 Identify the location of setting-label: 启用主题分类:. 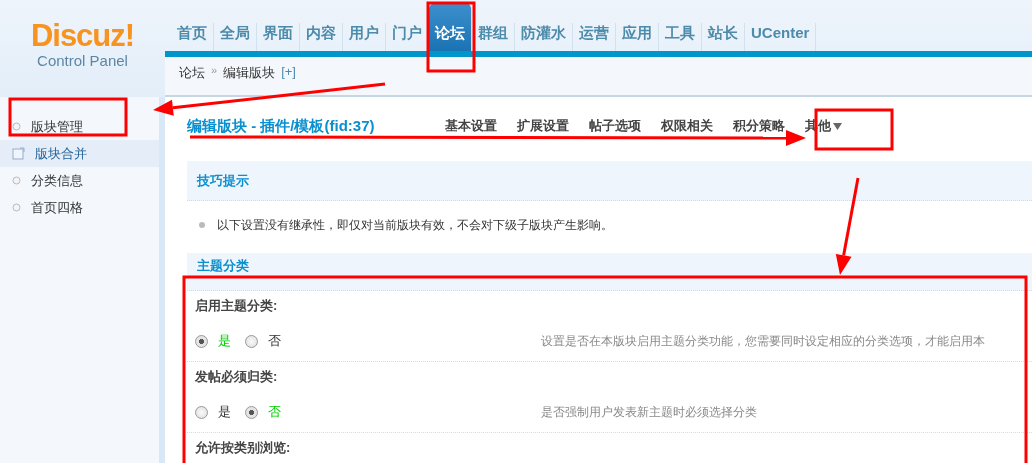
(237, 306).